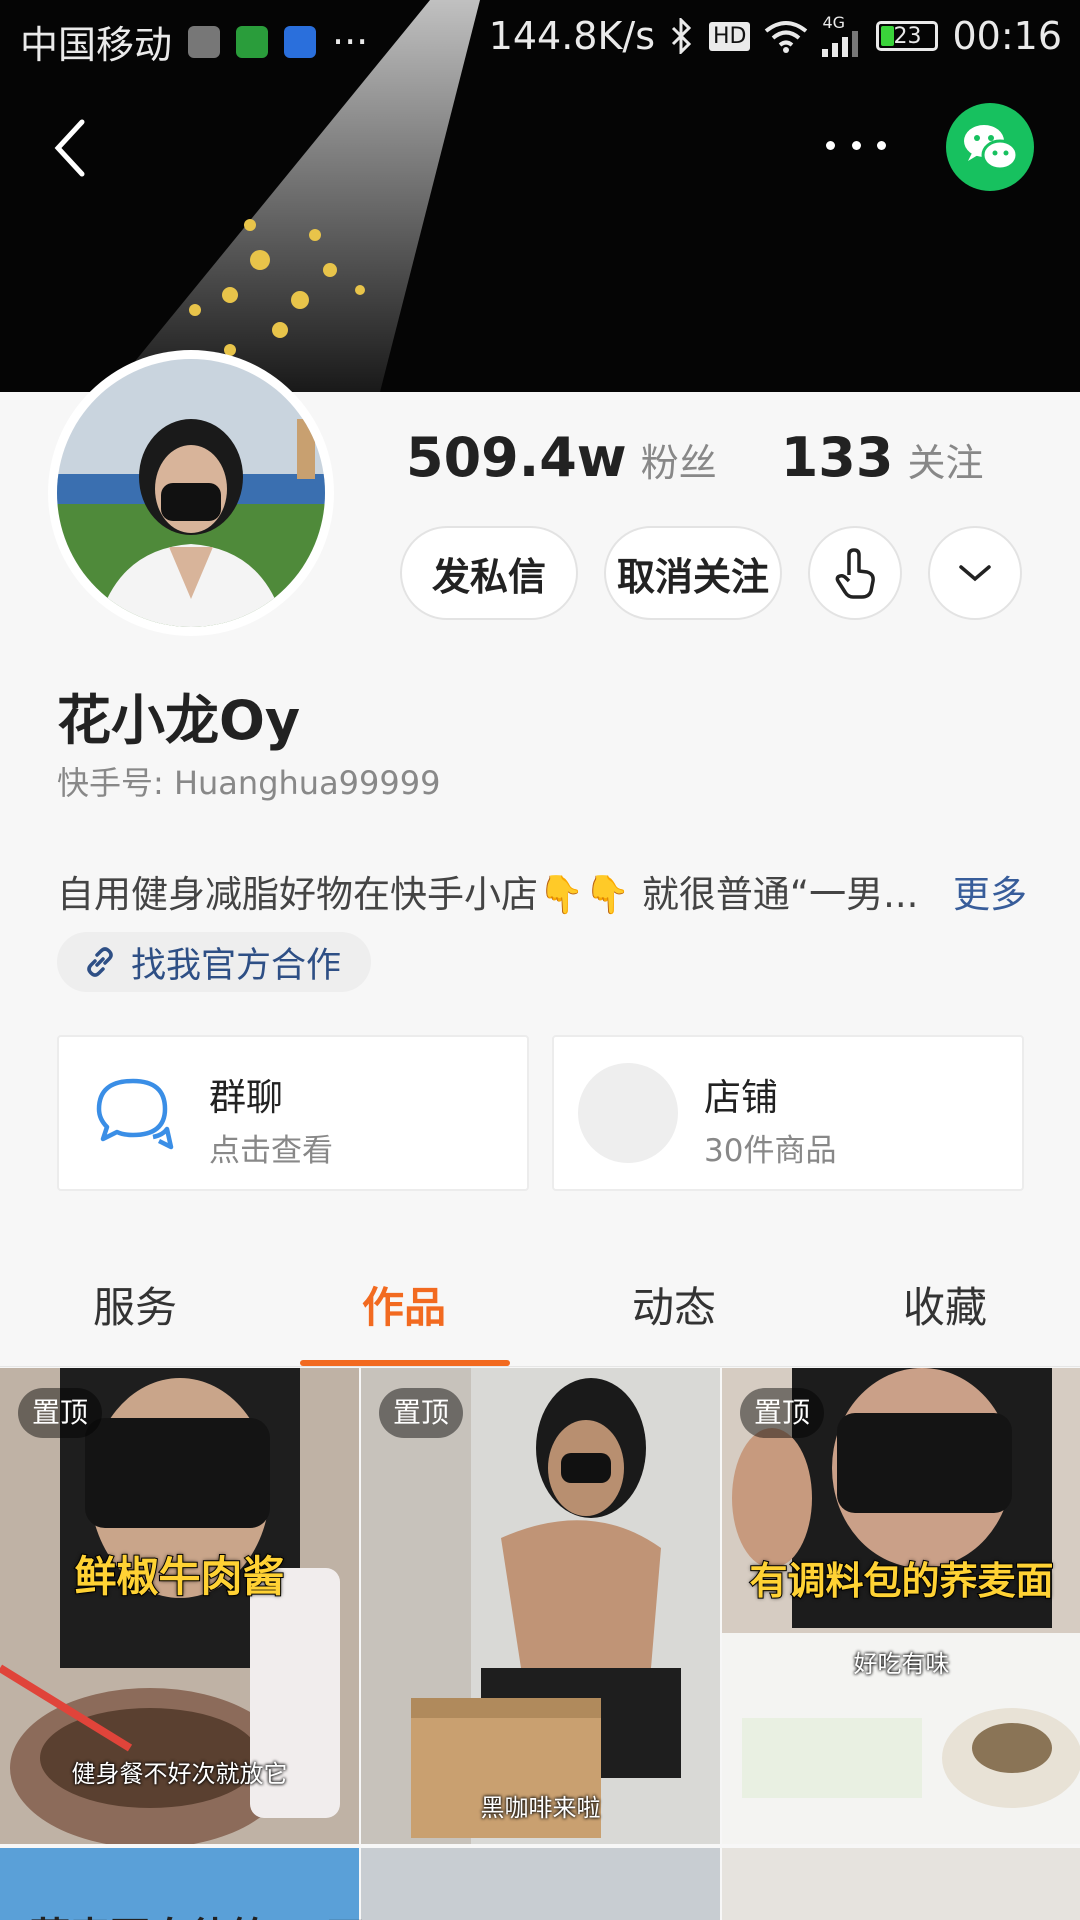 The width and height of the screenshot is (1080, 1920). What do you see at coordinates (788, 1113) in the screenshot?
I see `shop-card: 店铺 30件商品` at bounding box center [788, 1113].